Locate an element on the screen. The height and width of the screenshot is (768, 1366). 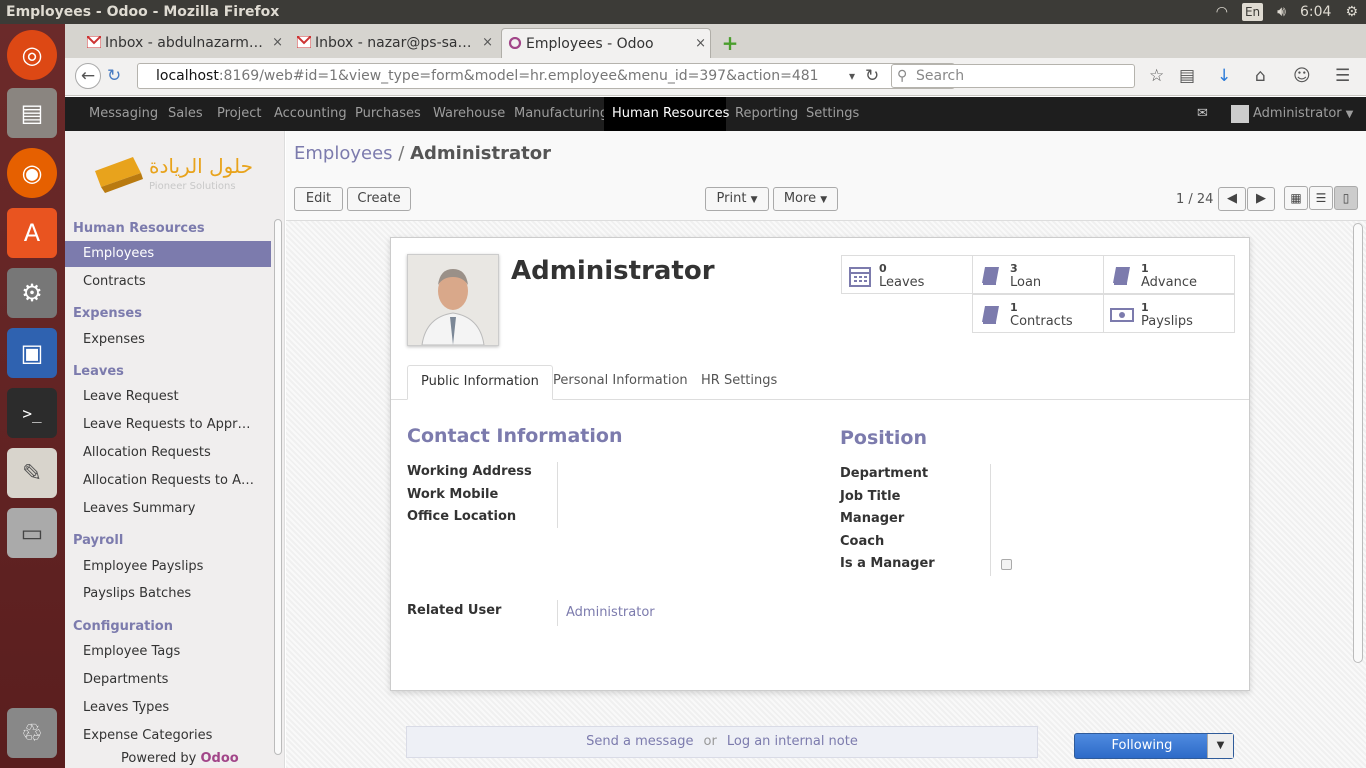
user-menu: Administrator ▼ is located at coordinates (1292, 114).